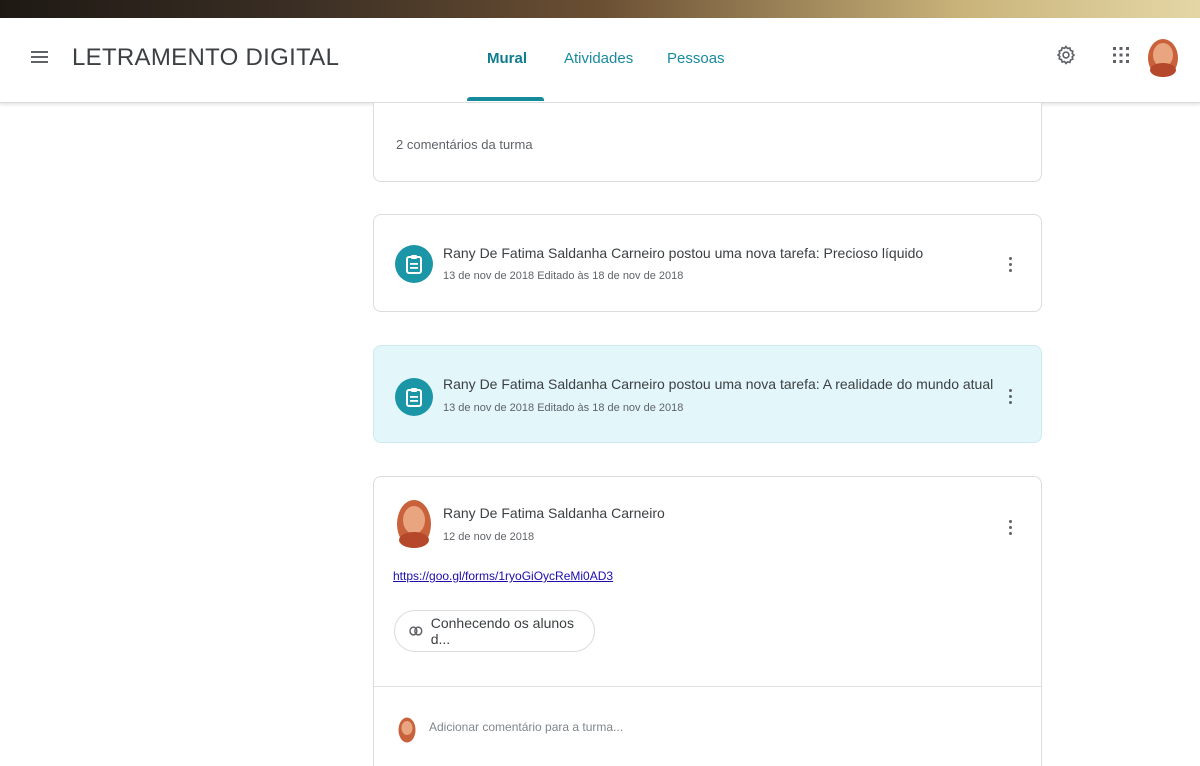 The image size is (1200, 766). I want to click on author-avatar, so click(414, 524).